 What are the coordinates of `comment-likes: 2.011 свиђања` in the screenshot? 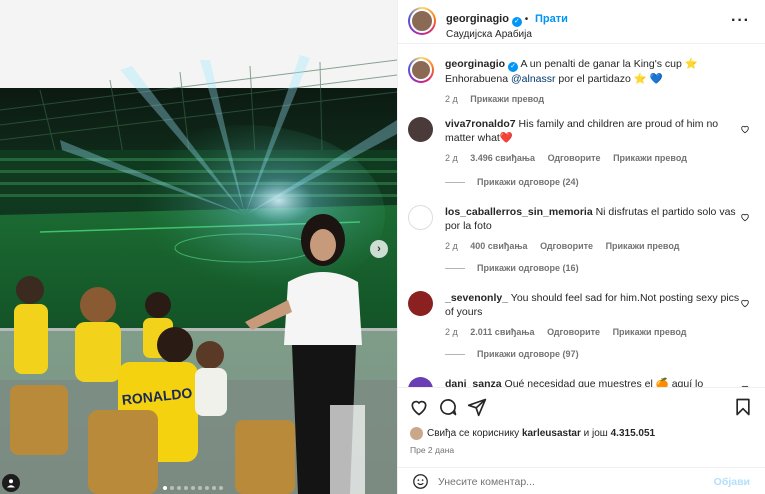 It's located at (502, 332).